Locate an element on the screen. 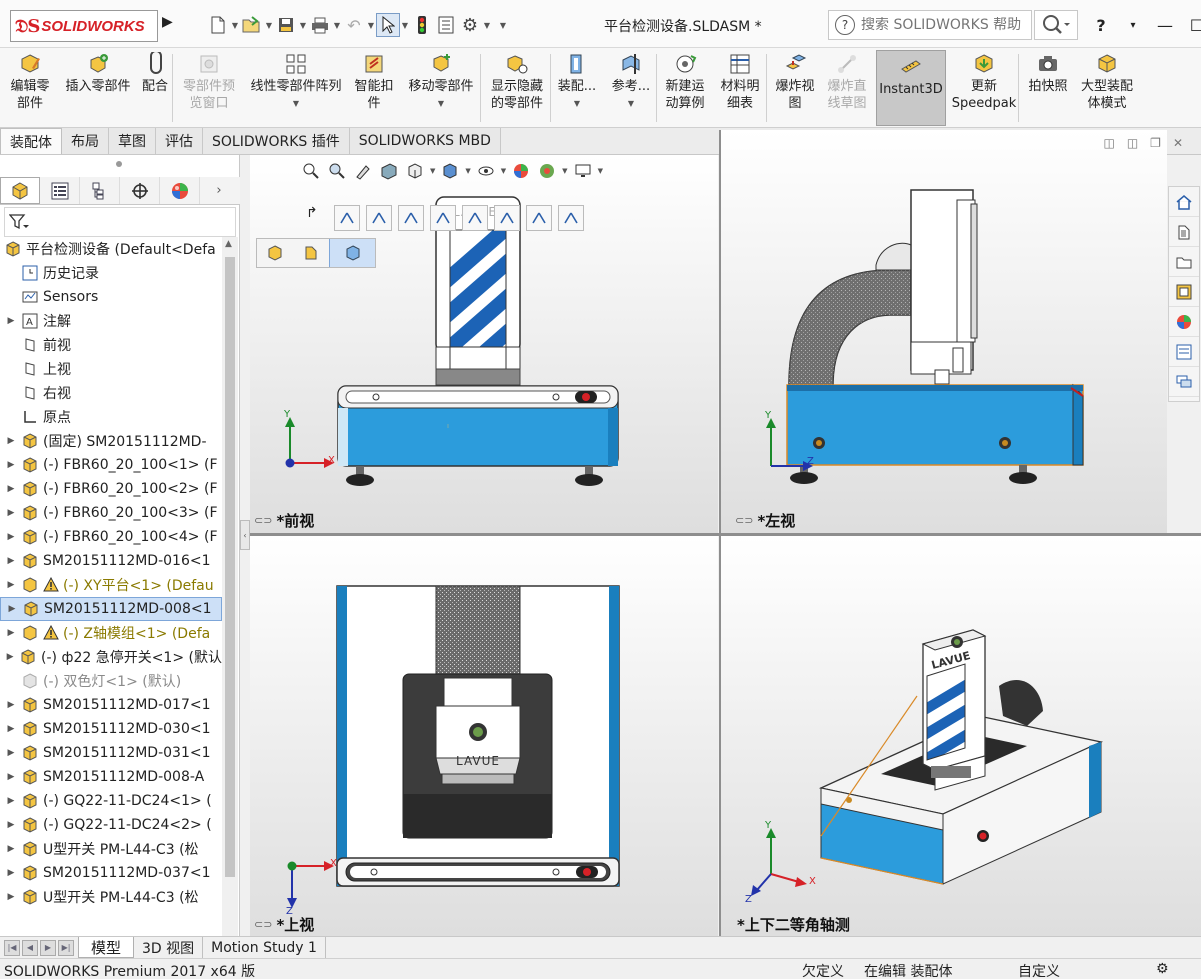 The image size is (1201, 979). tree-scrollbar: ▲ is located at coordinates (230, 587).